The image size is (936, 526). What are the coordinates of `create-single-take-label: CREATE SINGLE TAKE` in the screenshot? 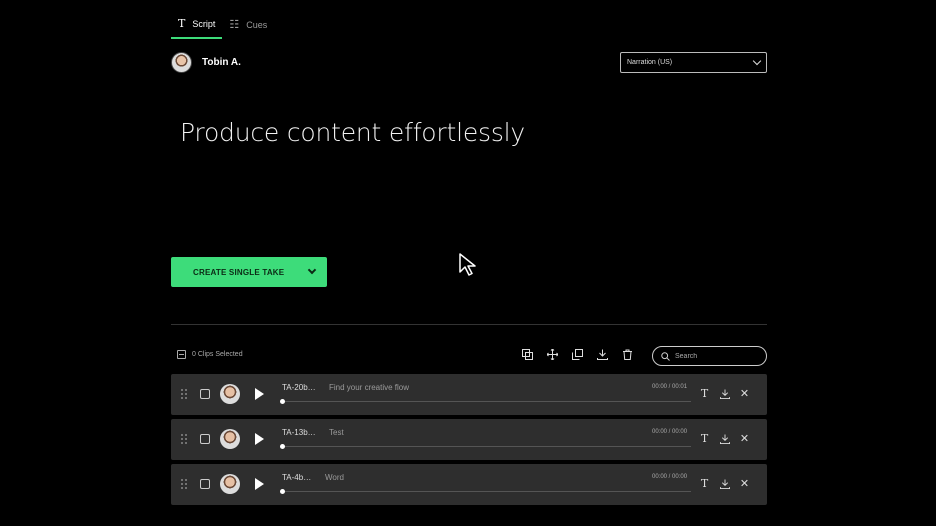 It's located at (239, 272).